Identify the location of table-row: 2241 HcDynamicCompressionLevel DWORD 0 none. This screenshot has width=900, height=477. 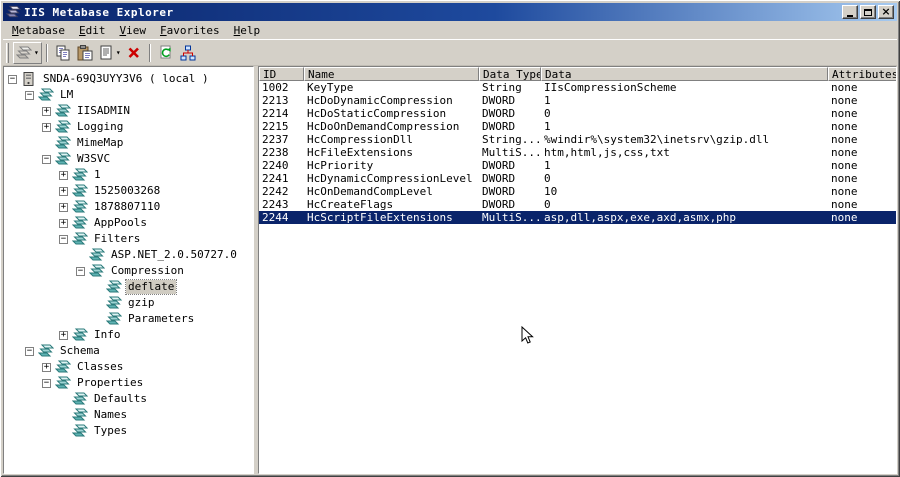
(577, 178).